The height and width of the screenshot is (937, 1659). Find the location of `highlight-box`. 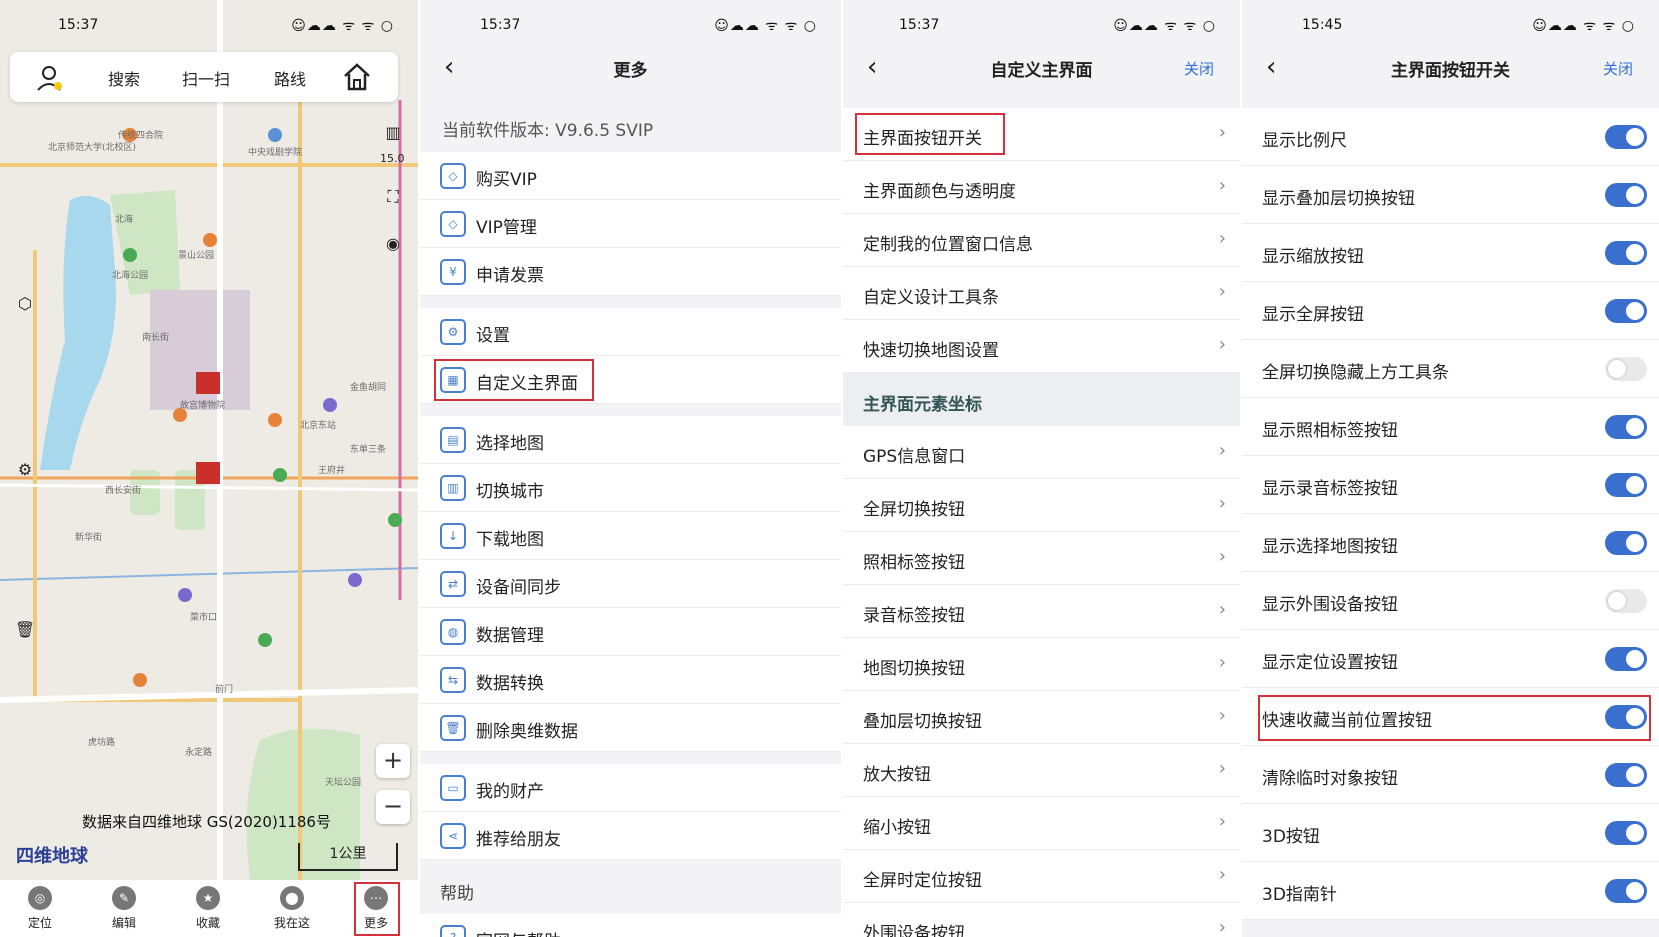

highlight-box is located at coordinates (377, 909).